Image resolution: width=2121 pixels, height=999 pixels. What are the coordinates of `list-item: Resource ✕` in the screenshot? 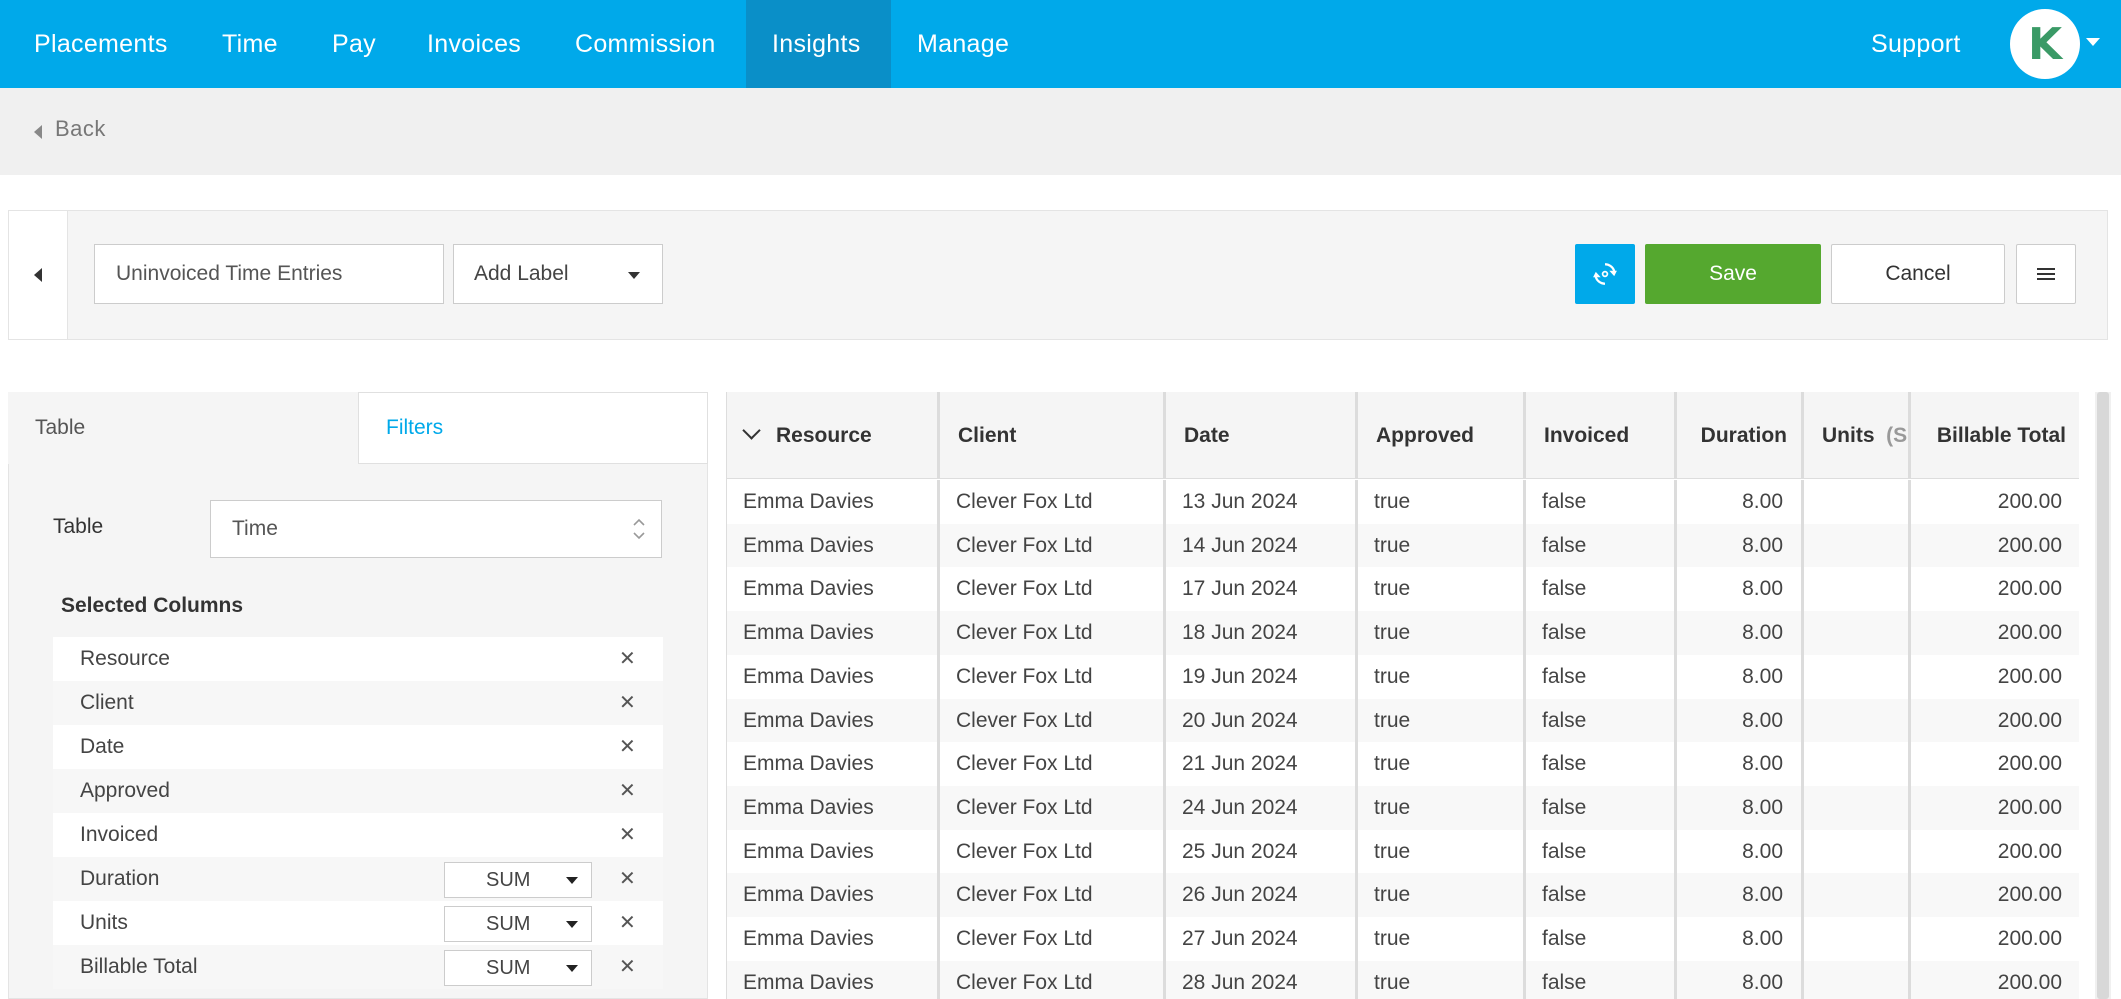 It's located at (358, 659).